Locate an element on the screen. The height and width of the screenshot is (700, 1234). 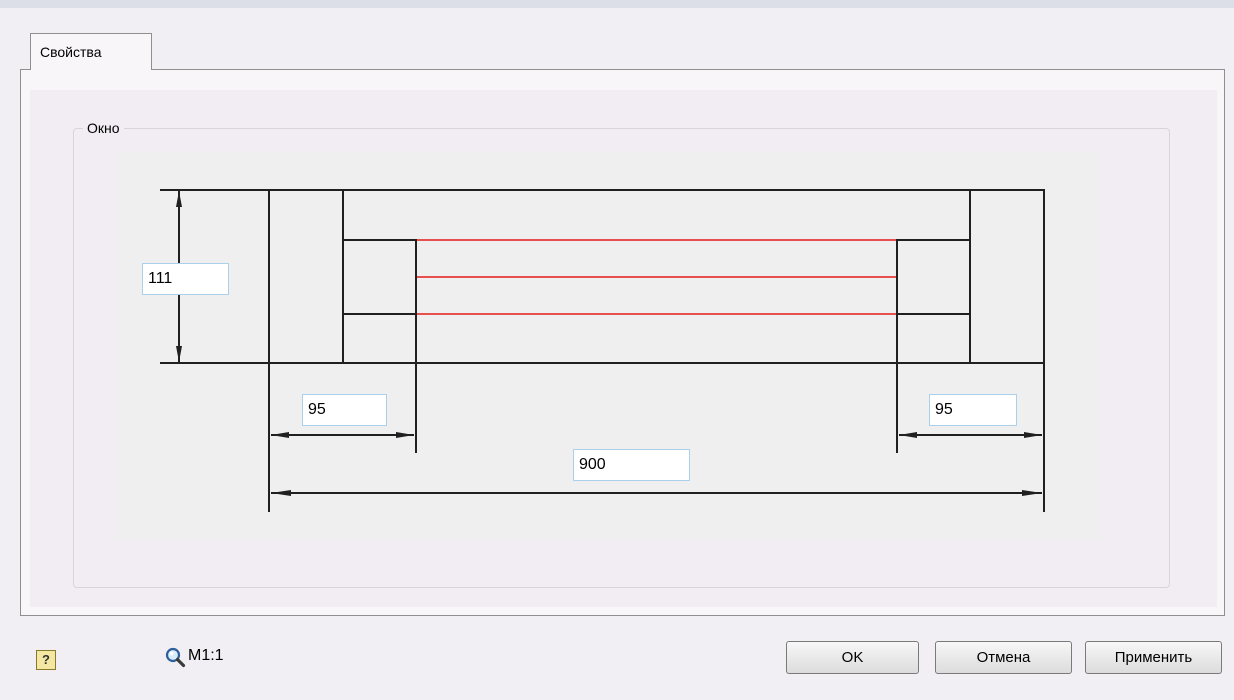
arrow-left-end is located at coordinates (405, 435).